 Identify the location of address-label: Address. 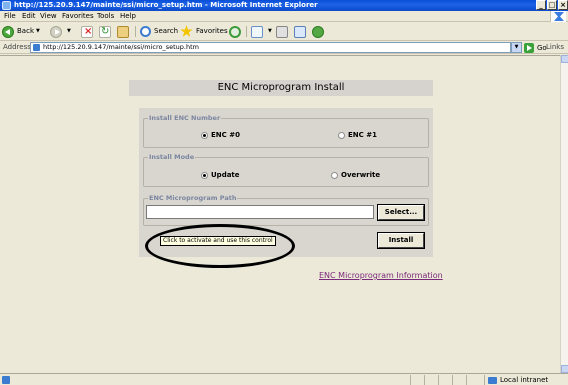
(17, 47).